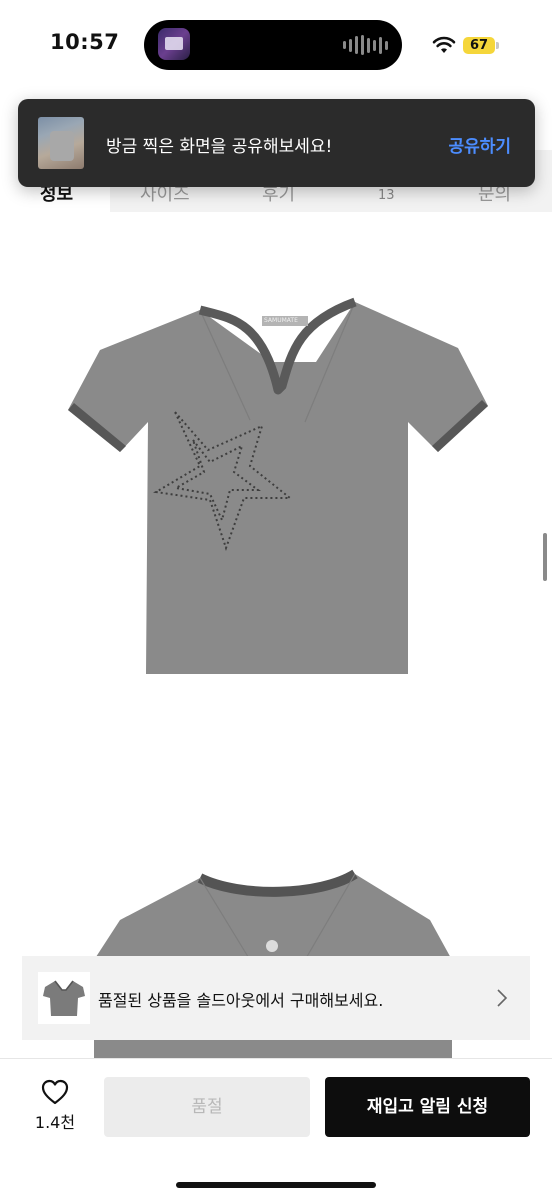 This screenshot has width=552, height=1200. What do you see at coordinates (55, 1106) in the screenshot?
I see `like-button: 1.4천` at bounding box center [55, 1106].